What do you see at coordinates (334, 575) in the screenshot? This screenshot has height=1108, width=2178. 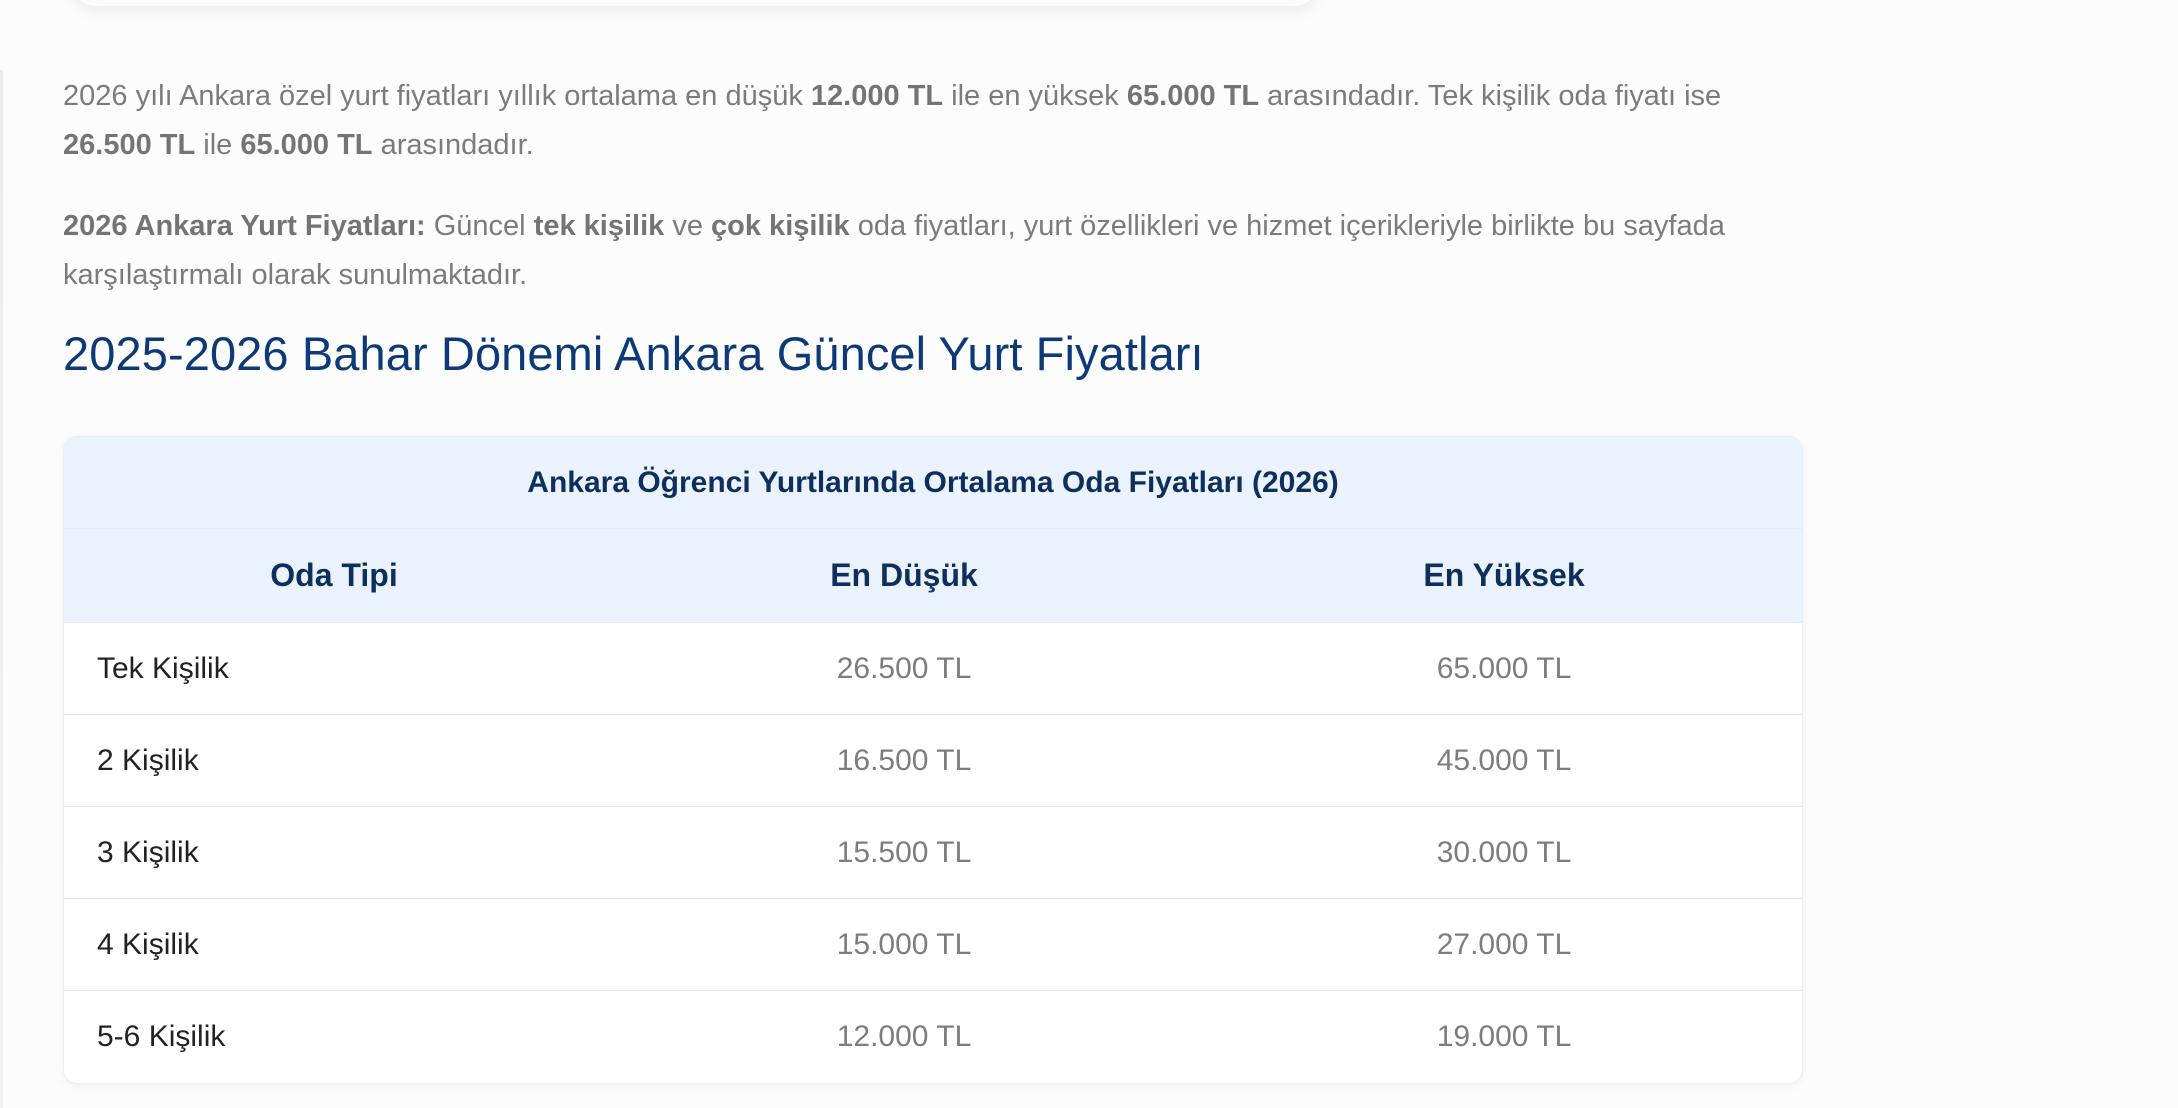 I see `column-header-room-type: Oda Tipi` at bounding box center [334, 575].